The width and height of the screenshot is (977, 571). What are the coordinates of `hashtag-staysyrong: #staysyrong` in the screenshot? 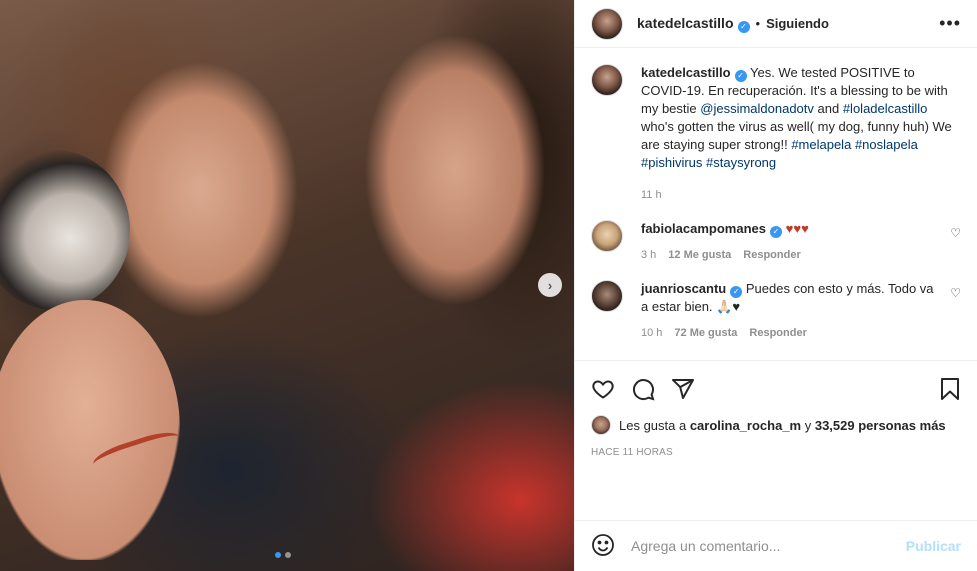 It's located at (741, 162).